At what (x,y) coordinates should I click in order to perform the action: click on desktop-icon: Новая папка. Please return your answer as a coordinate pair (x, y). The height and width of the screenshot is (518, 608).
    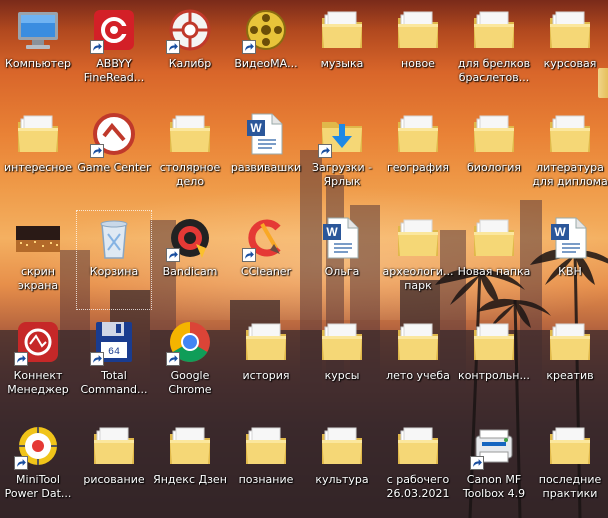
    Looking at the image, I should click on (494, 260).